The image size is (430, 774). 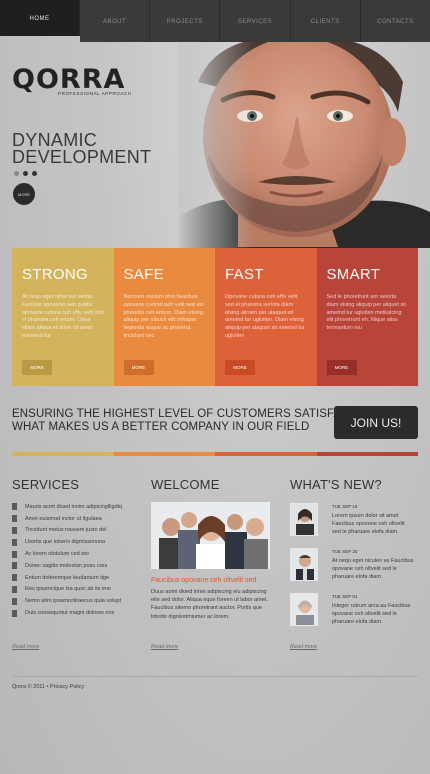 What do you see at coordinates (46, 484) in the screenshot?
I see `services-title: Services` at bounding box center [46, 484].